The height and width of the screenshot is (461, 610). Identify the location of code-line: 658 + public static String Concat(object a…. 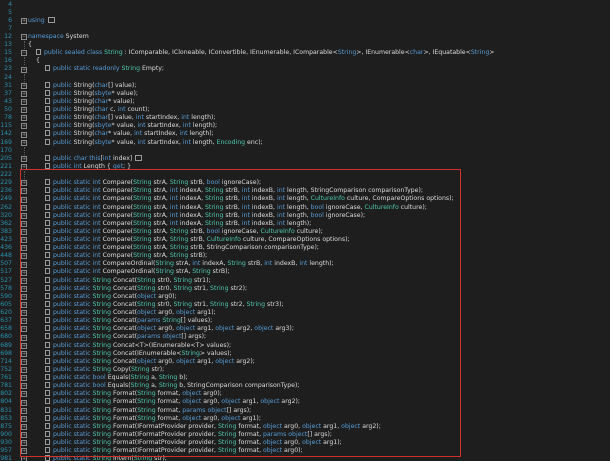
(305, 329).